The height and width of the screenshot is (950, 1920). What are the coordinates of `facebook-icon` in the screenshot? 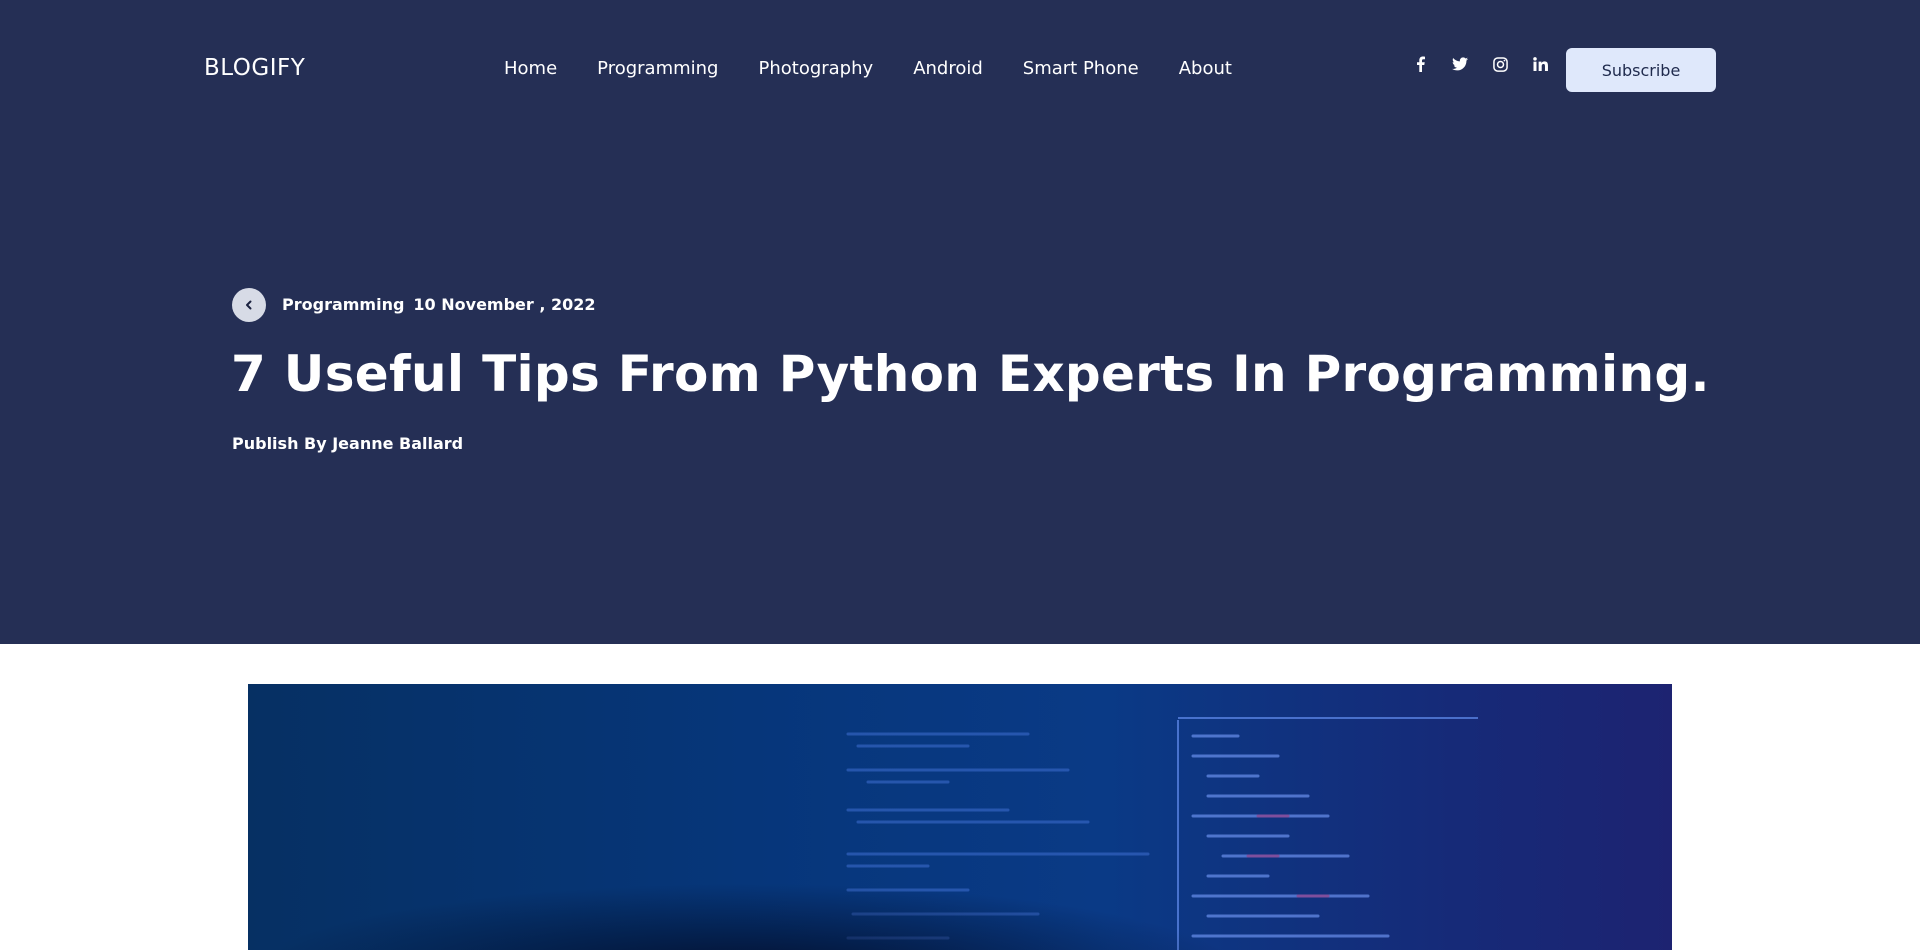 It's located at (1420, 64).